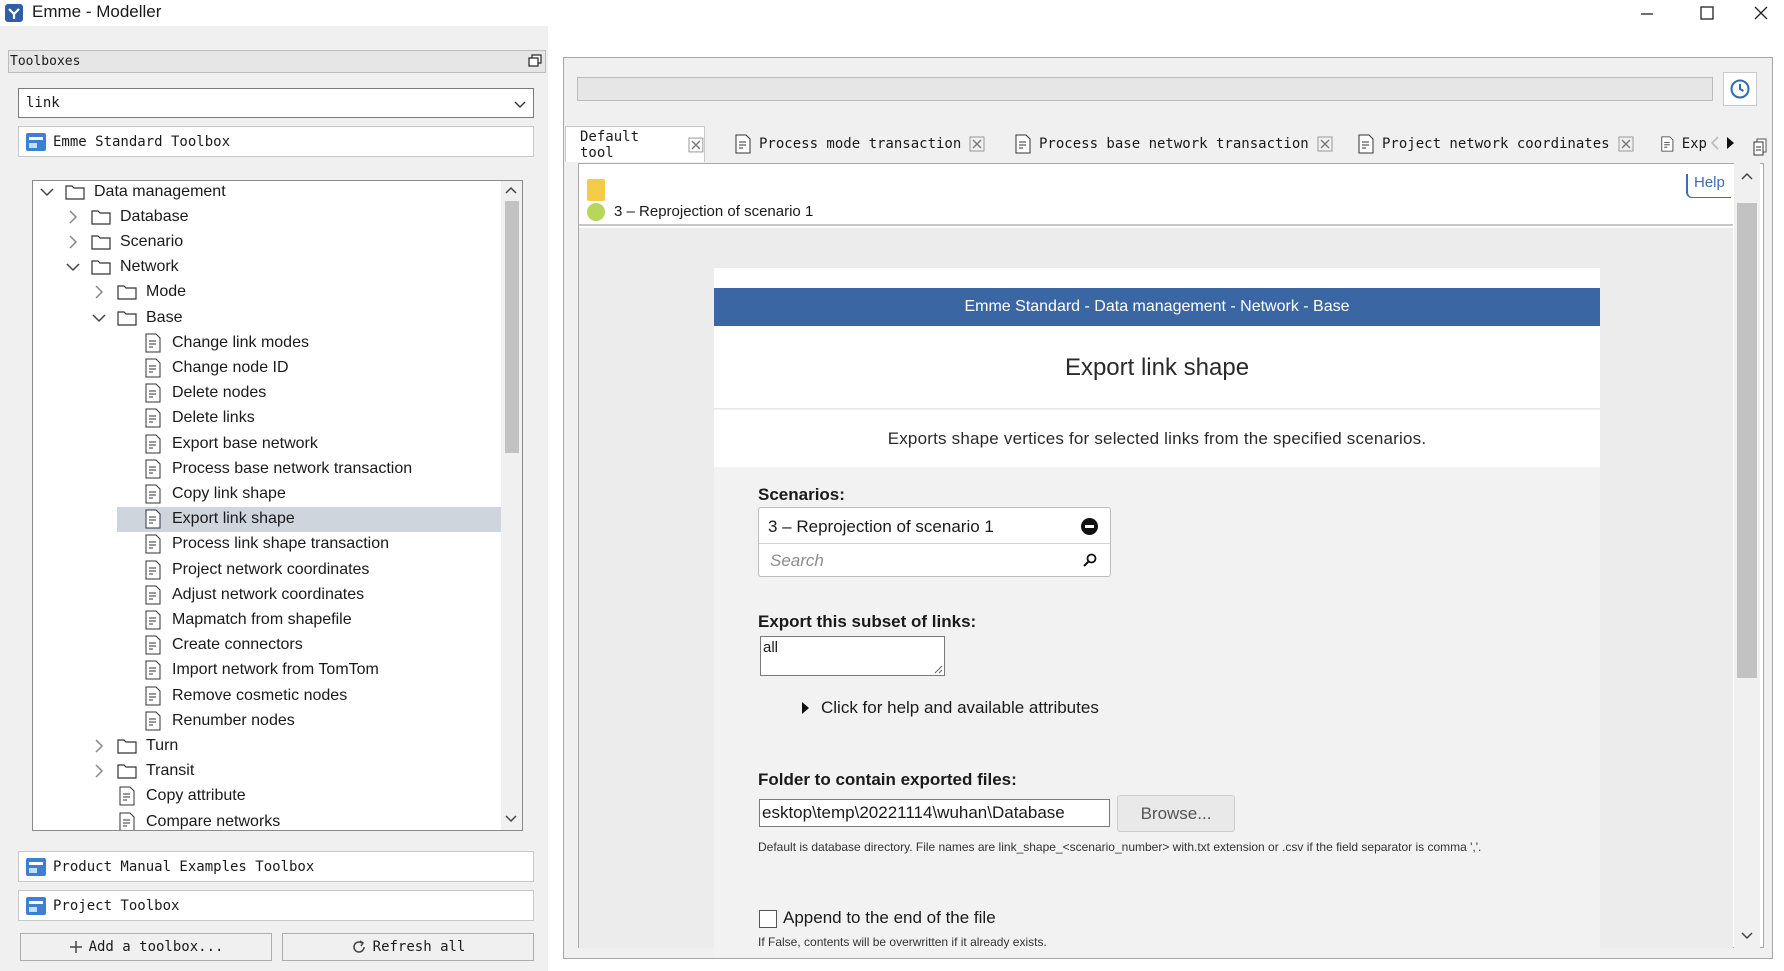 The height and width of the screenshot is (971, 1784). I want to click on tree-item-label: Network, so click(149, 267).